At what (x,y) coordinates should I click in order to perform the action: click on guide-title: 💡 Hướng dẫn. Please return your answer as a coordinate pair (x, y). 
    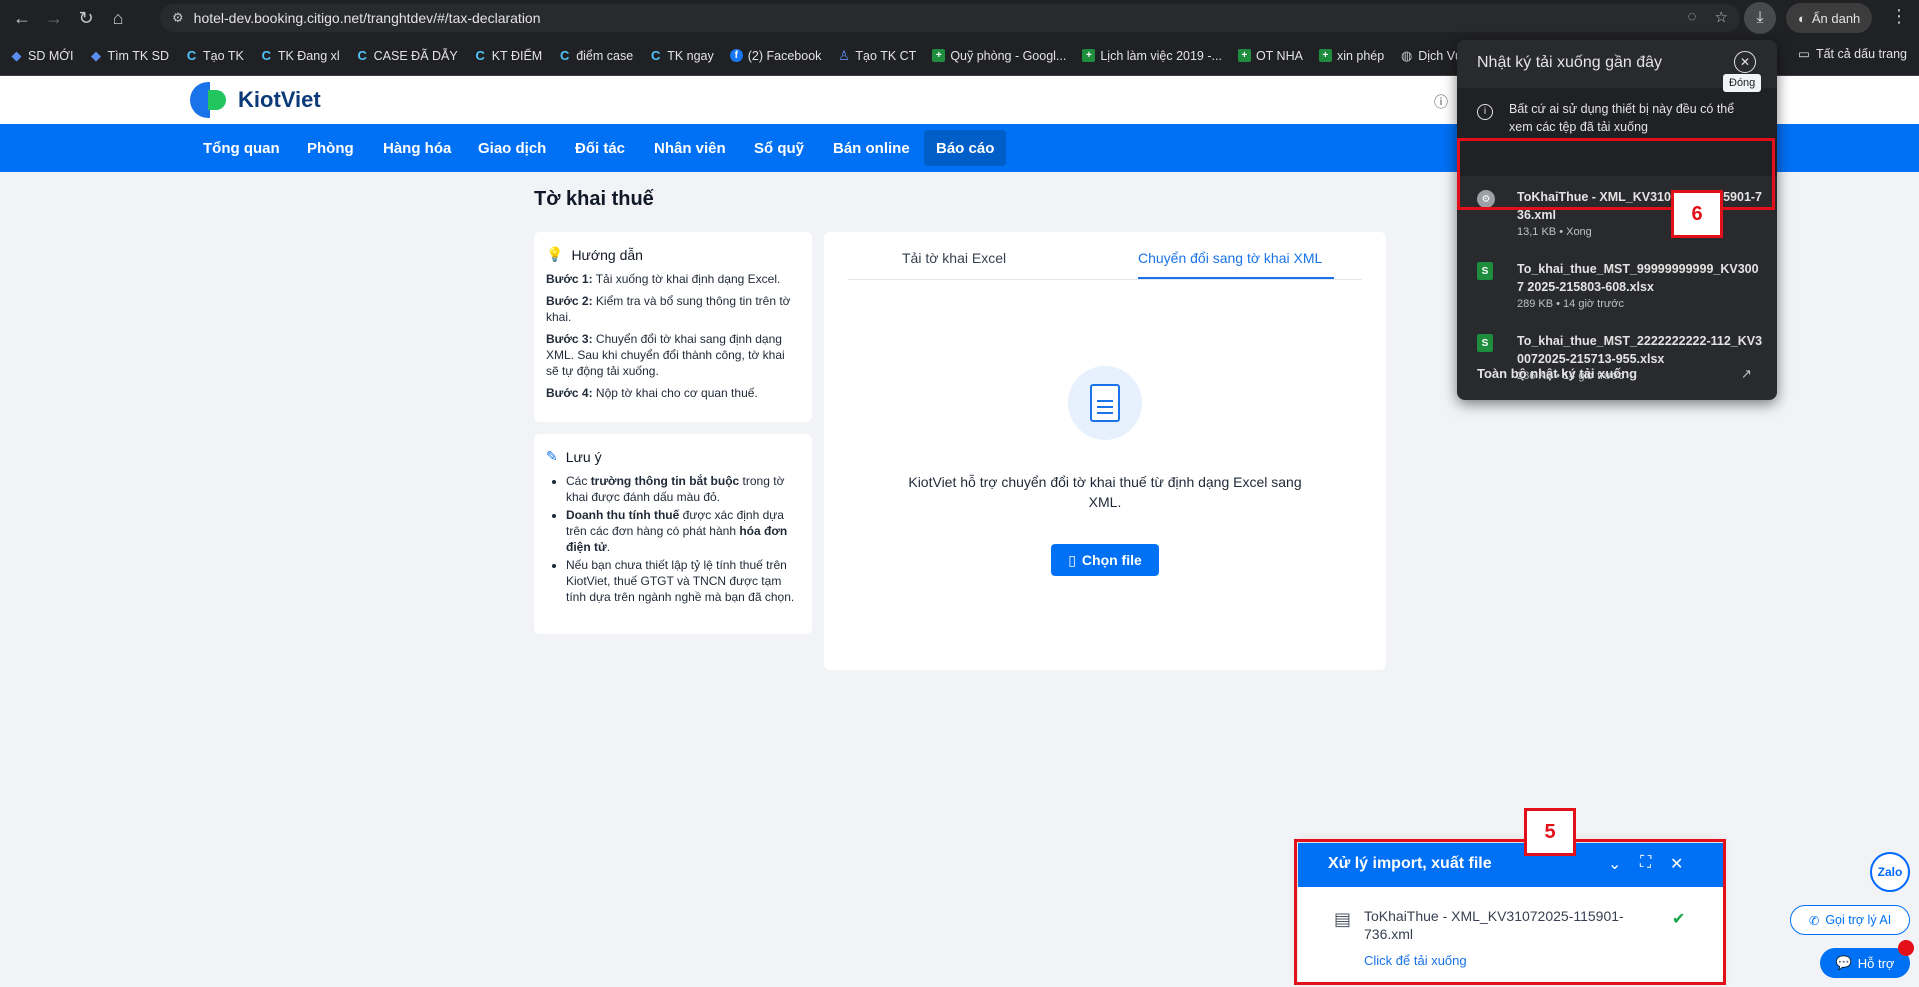
    Looking at the image, I should click on (594, 254).